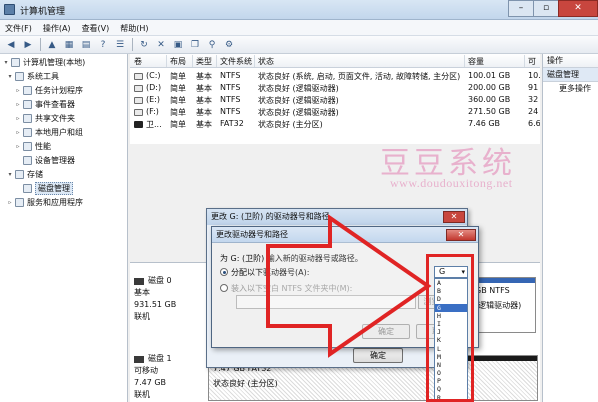  I want to click on tree-item-local-users: ▹ 本地用户和组, so click(48, 132).